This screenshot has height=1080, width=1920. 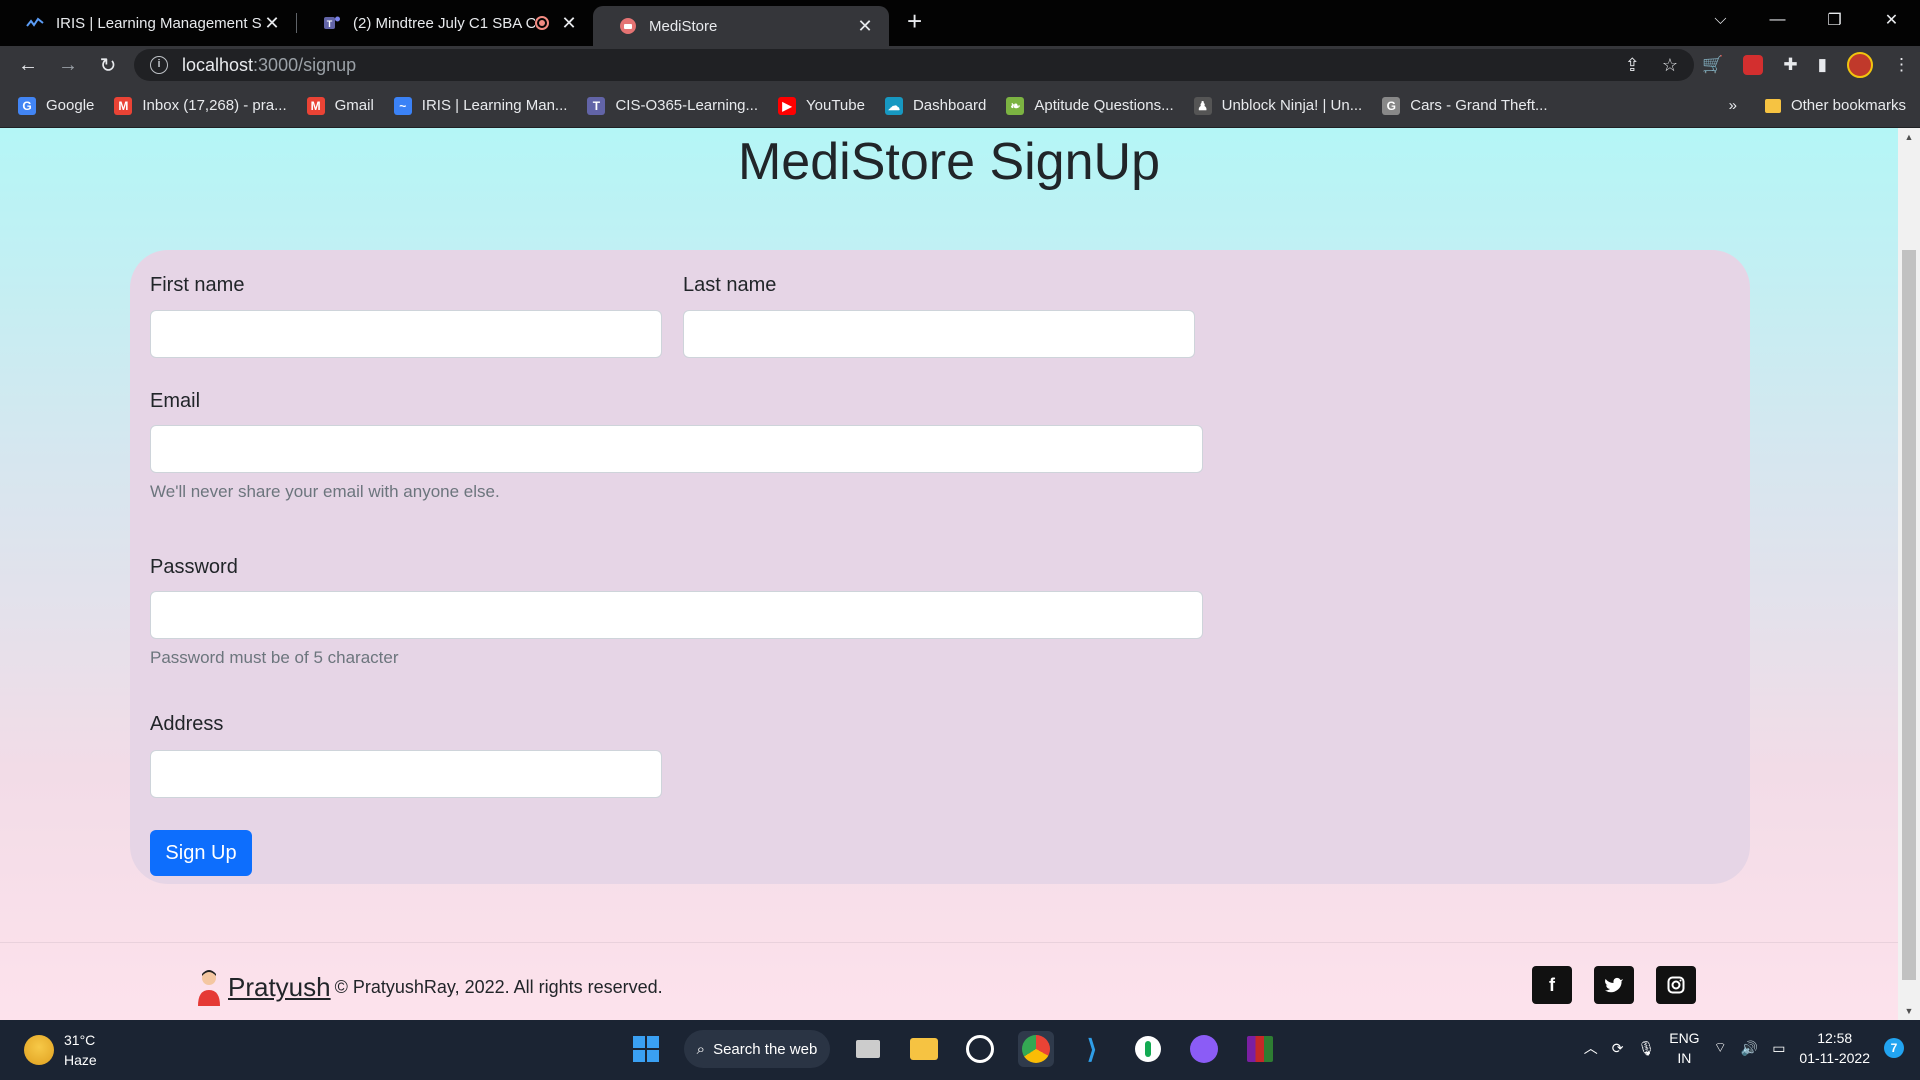 What do you see at coordinates (1036, 1049) in the screenshot?
I see `chrome-icon` at bounding box center [1036, 1049].